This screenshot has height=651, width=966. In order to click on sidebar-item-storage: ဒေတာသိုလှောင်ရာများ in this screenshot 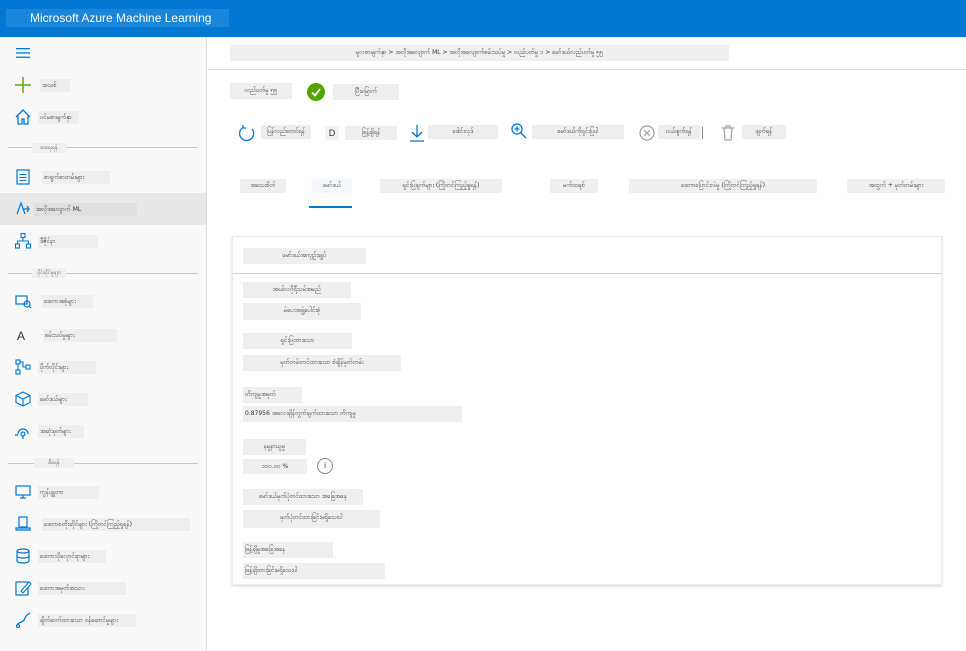, I will do `click(103, 556)`.